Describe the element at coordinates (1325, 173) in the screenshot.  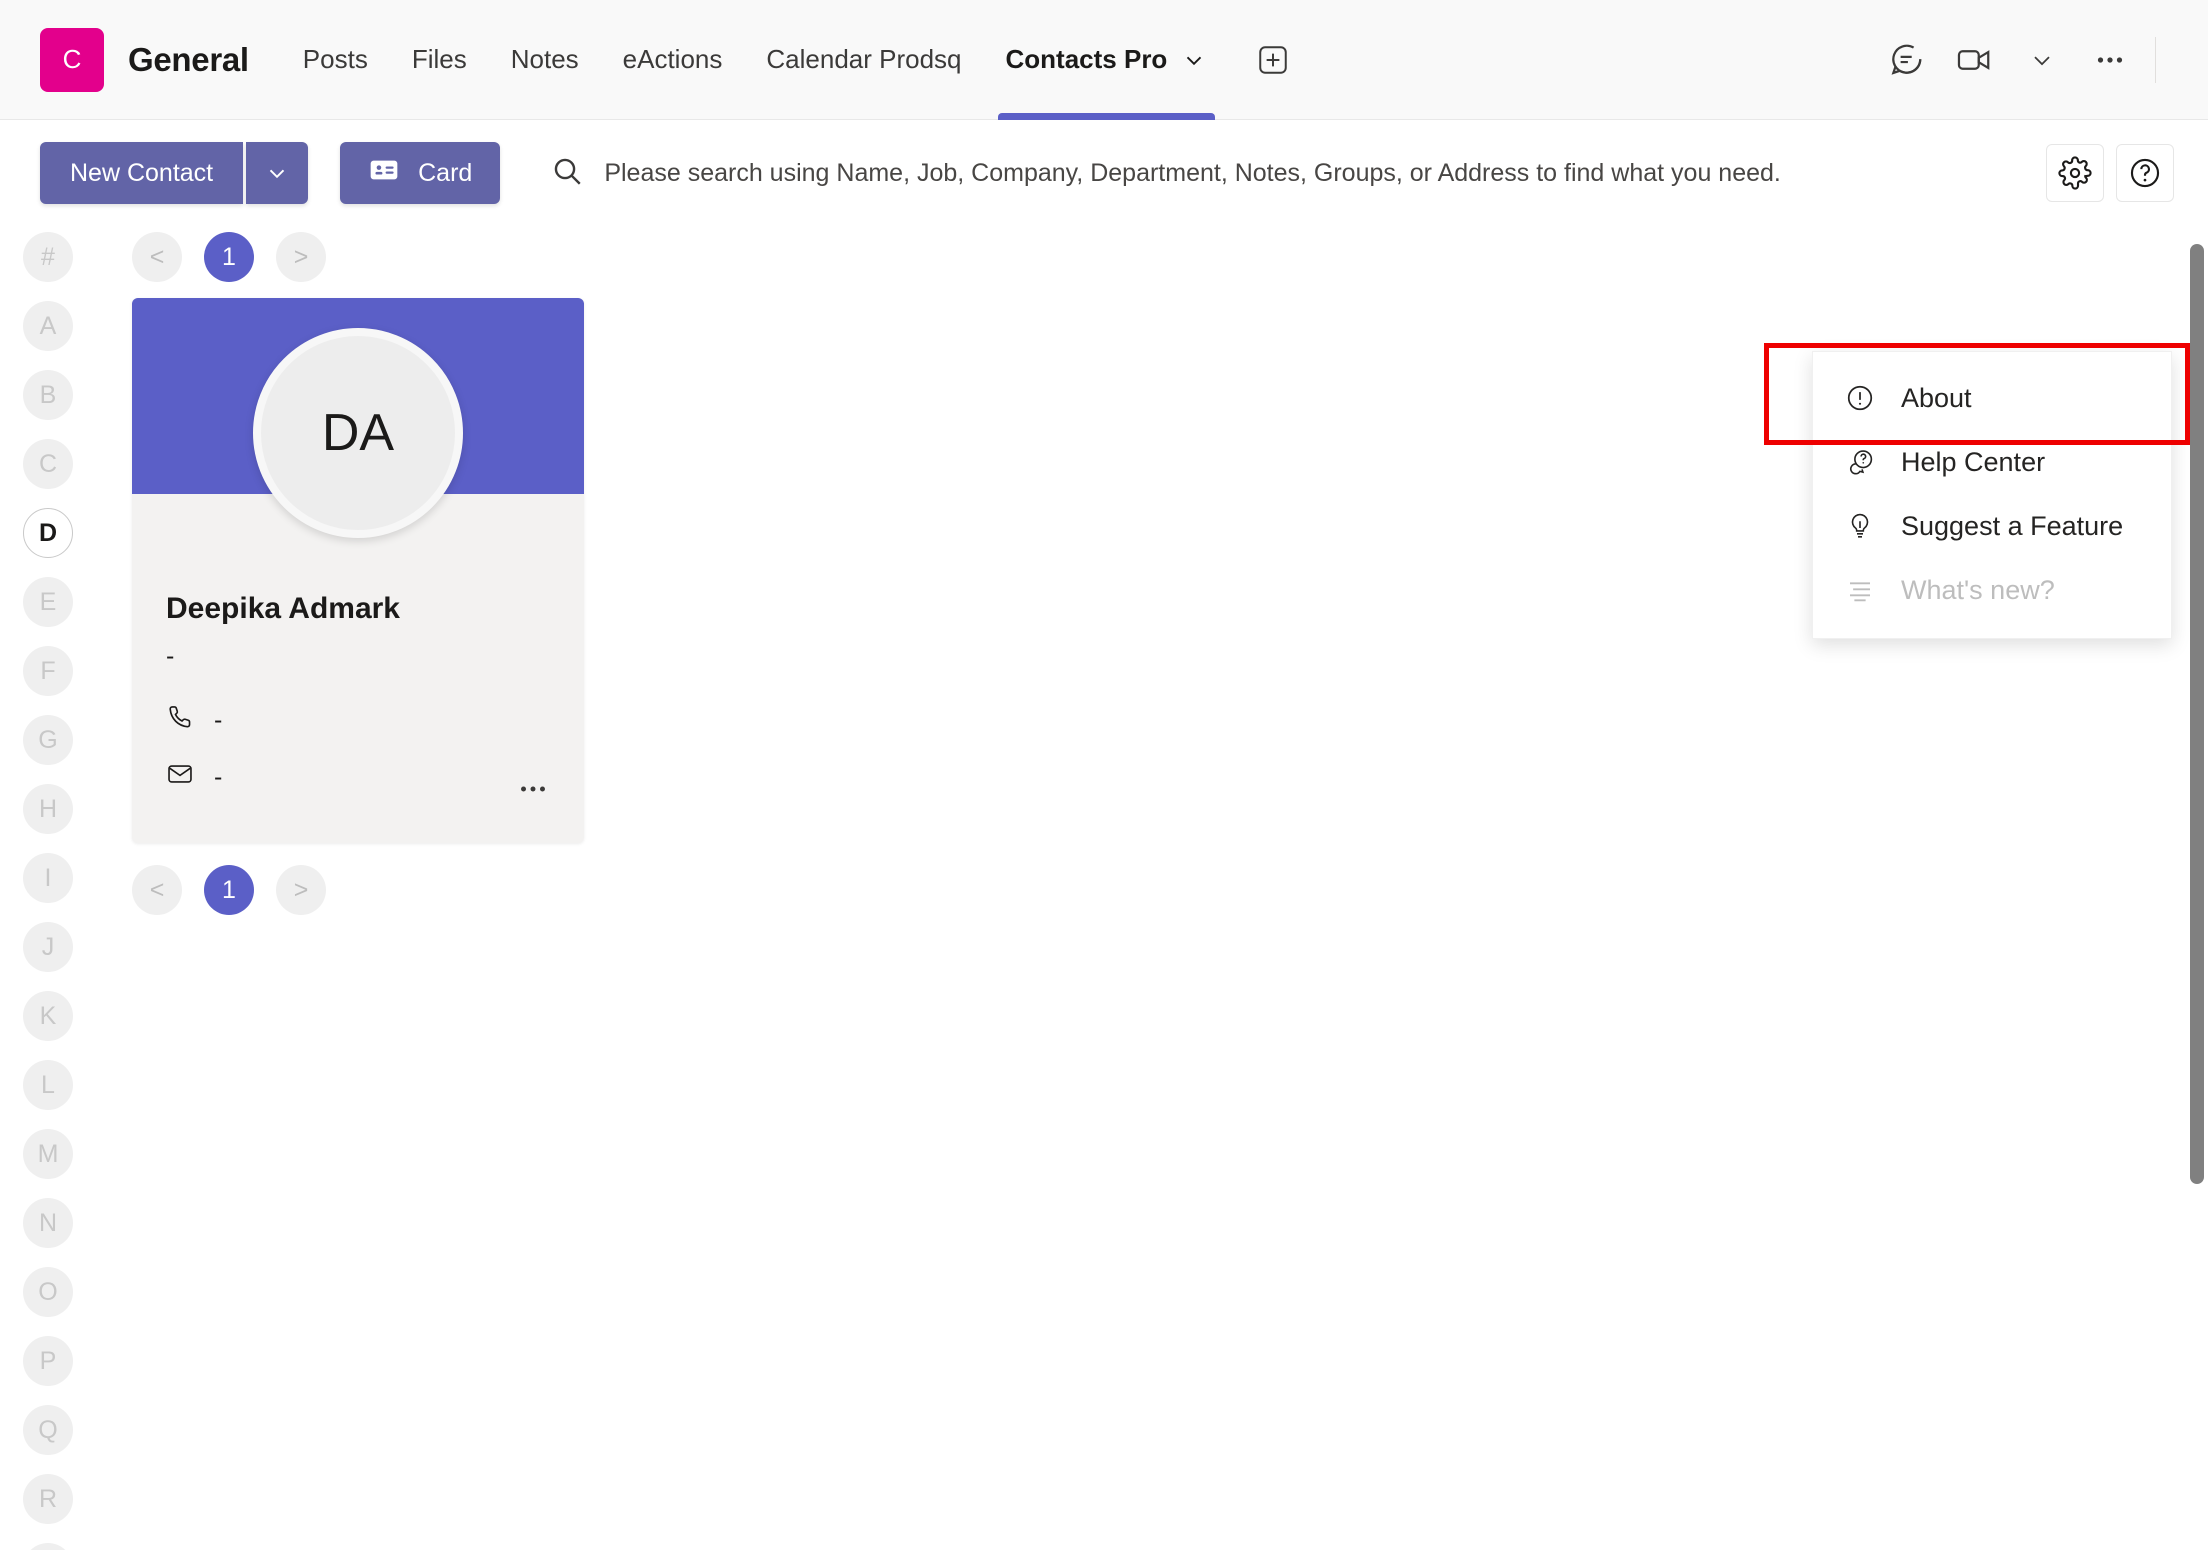
I see `search-input` at that location.